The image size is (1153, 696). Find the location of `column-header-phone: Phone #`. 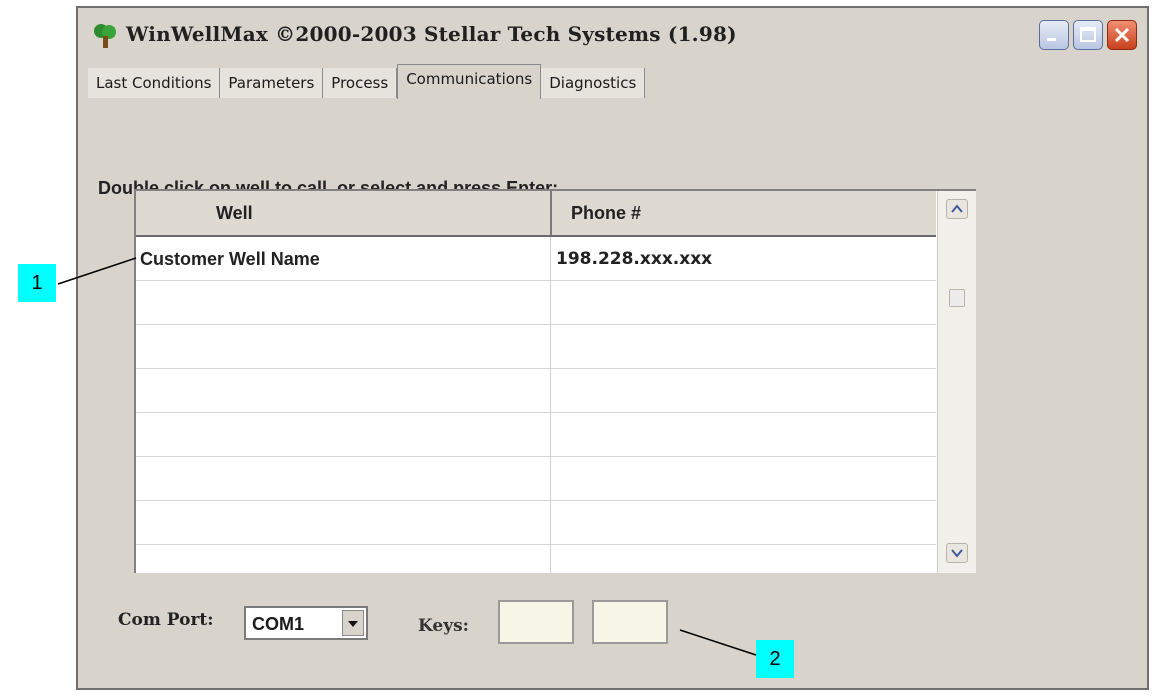

column-header-phone: Phone # is located at coordinates (606, 213).